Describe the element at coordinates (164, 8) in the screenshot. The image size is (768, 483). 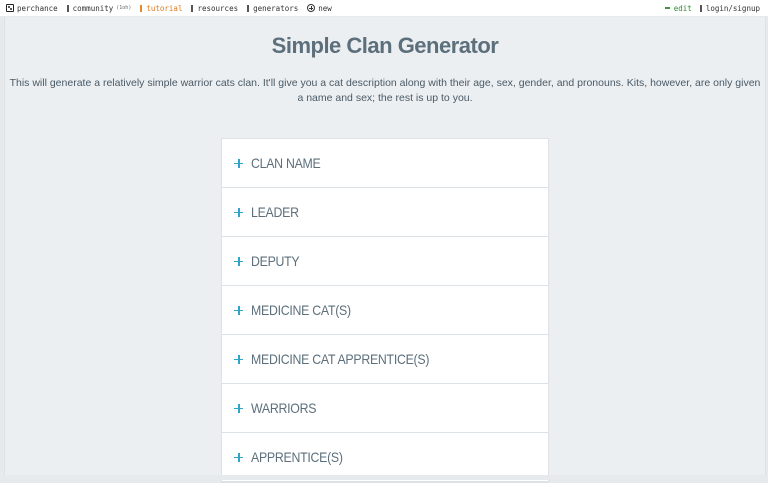
I see `tutorial-label: tutorial` at that location.